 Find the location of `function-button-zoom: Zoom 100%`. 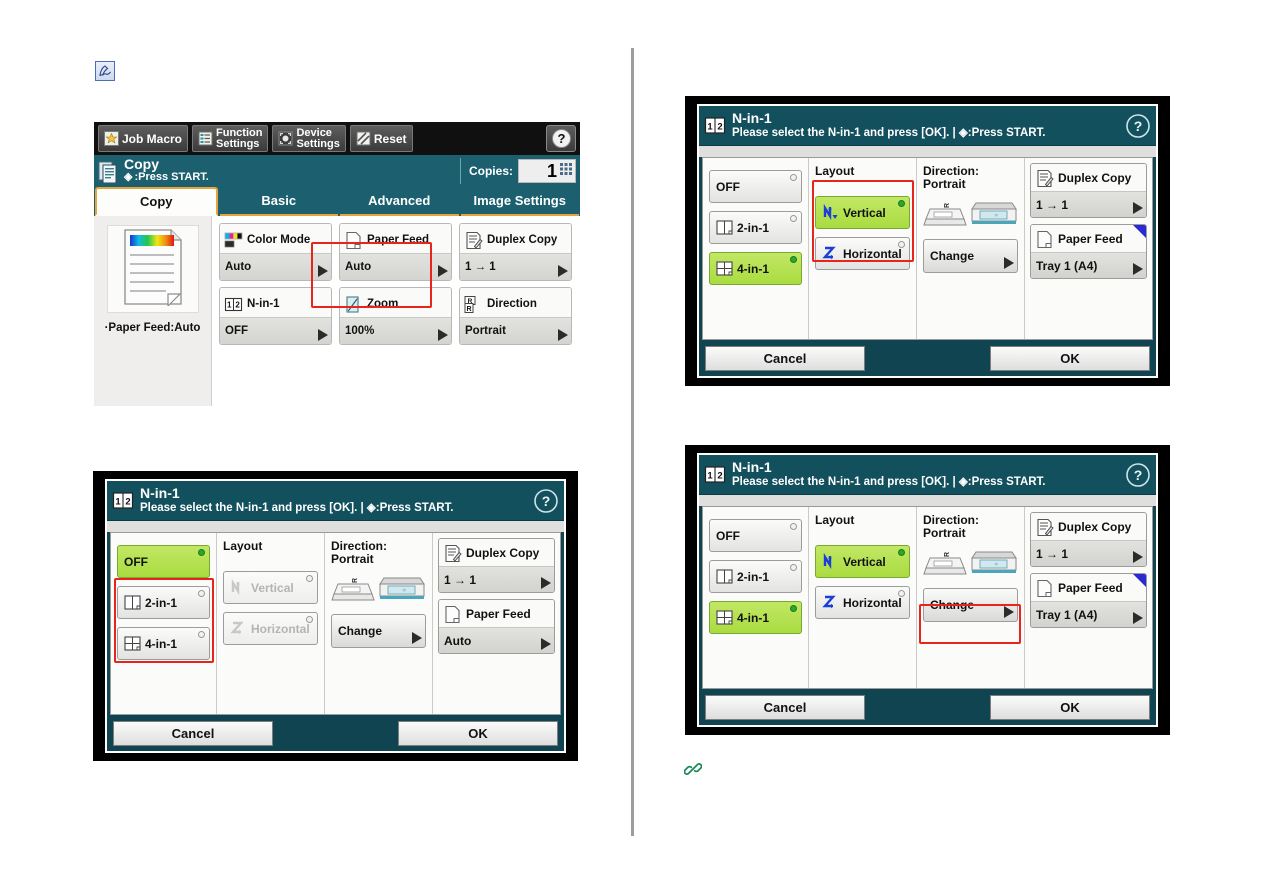

function-button-zoom: Zoom 100% is located at coordinates (395, 316).